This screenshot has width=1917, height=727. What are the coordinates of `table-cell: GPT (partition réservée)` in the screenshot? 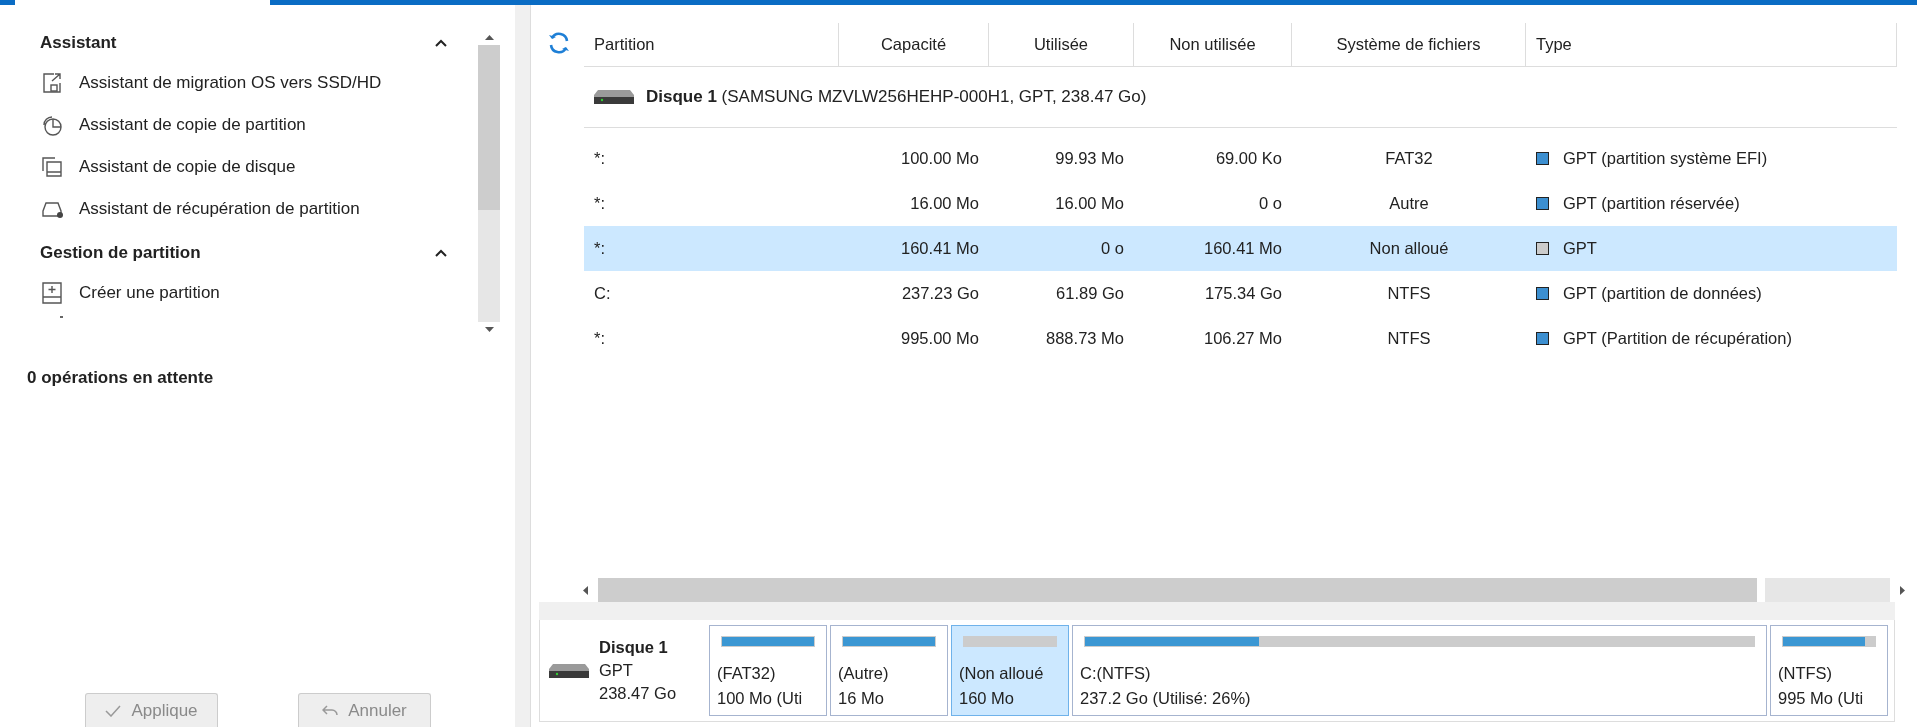 It's located at (1651, 203).